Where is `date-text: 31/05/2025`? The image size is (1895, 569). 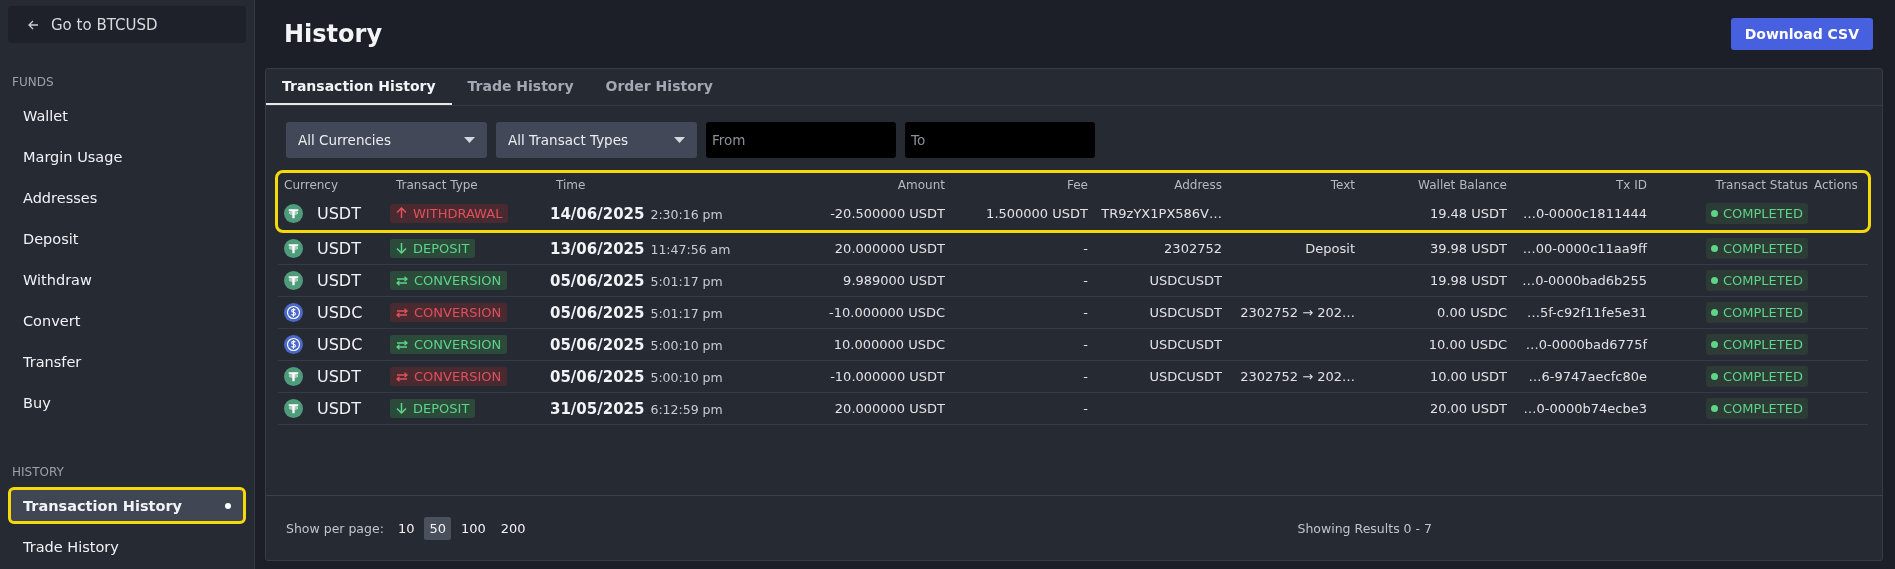 date-text: 31/05/2025 is located at coordinates (597, 408).